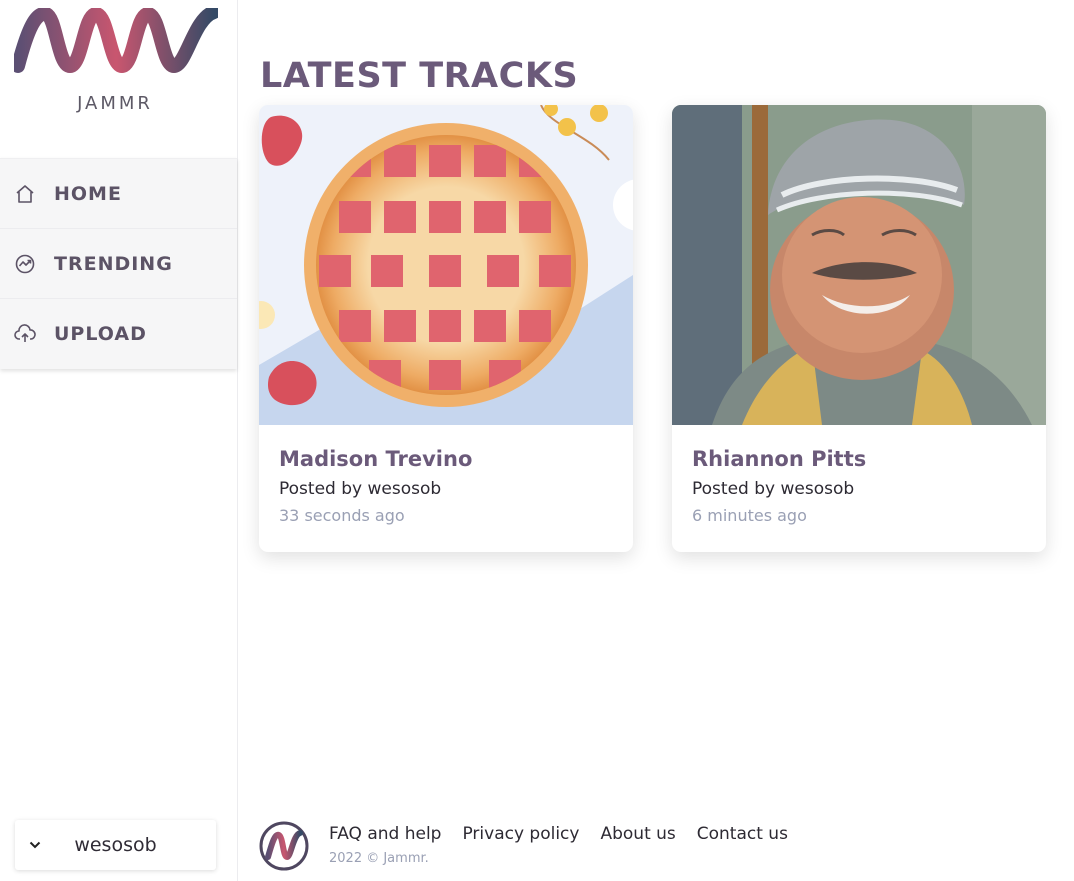 The image size is (1074, 881). What do you see at coordinates (25, 334) in the screenshot?
I see `cloud-upload-icon` at bounding box center [25, 334].